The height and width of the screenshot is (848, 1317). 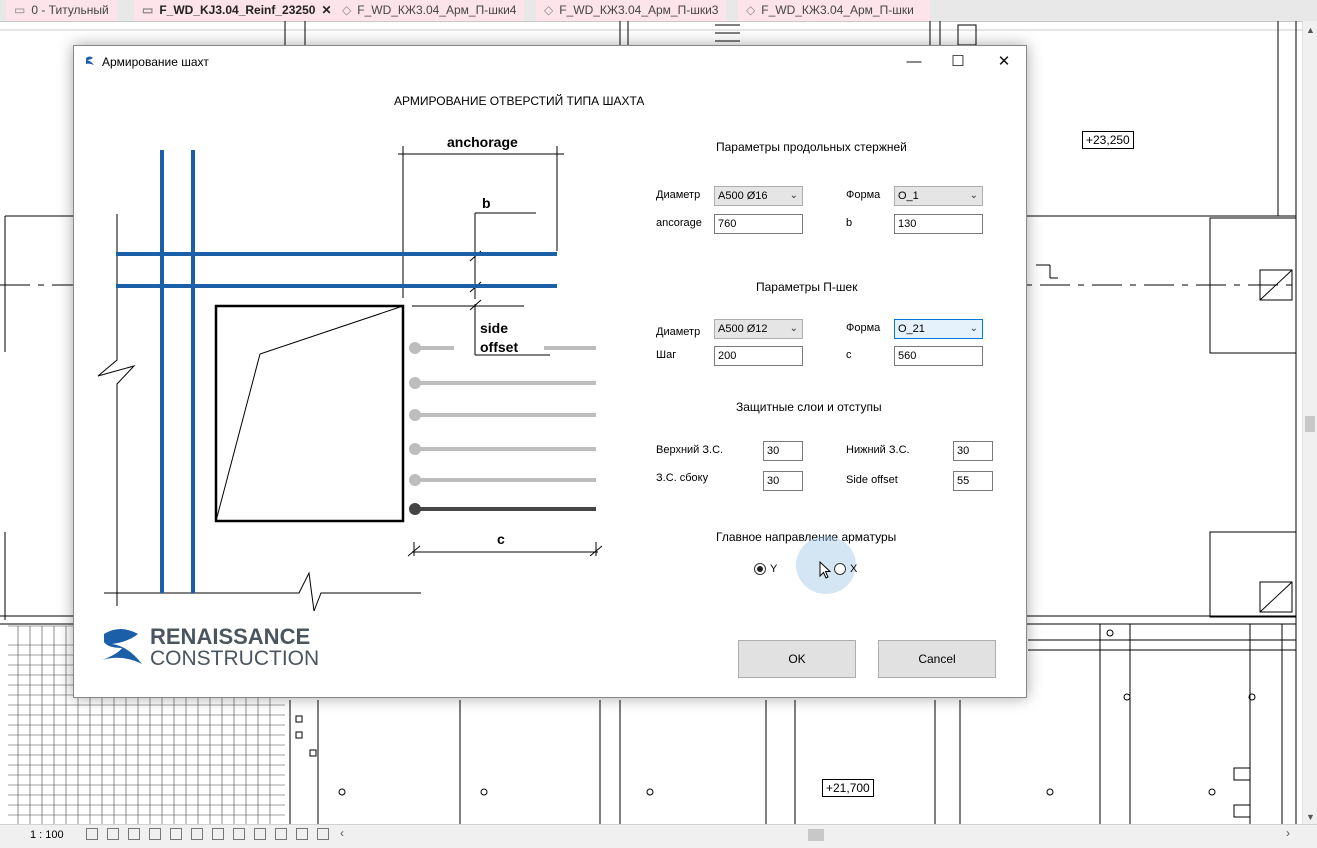 What do you see at coordinates (938, 329) in the screenshot?
I see `pshki-form-select: O_21 ⌄` at bounding box center [938, 329].